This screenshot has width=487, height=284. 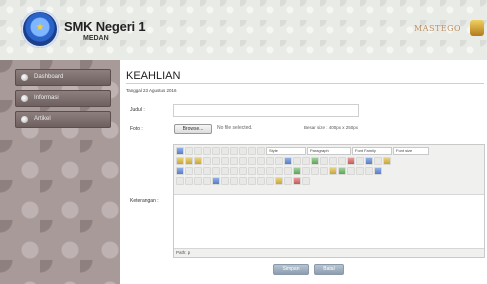 I want to click on print-icon, so click(x=351, y=171).